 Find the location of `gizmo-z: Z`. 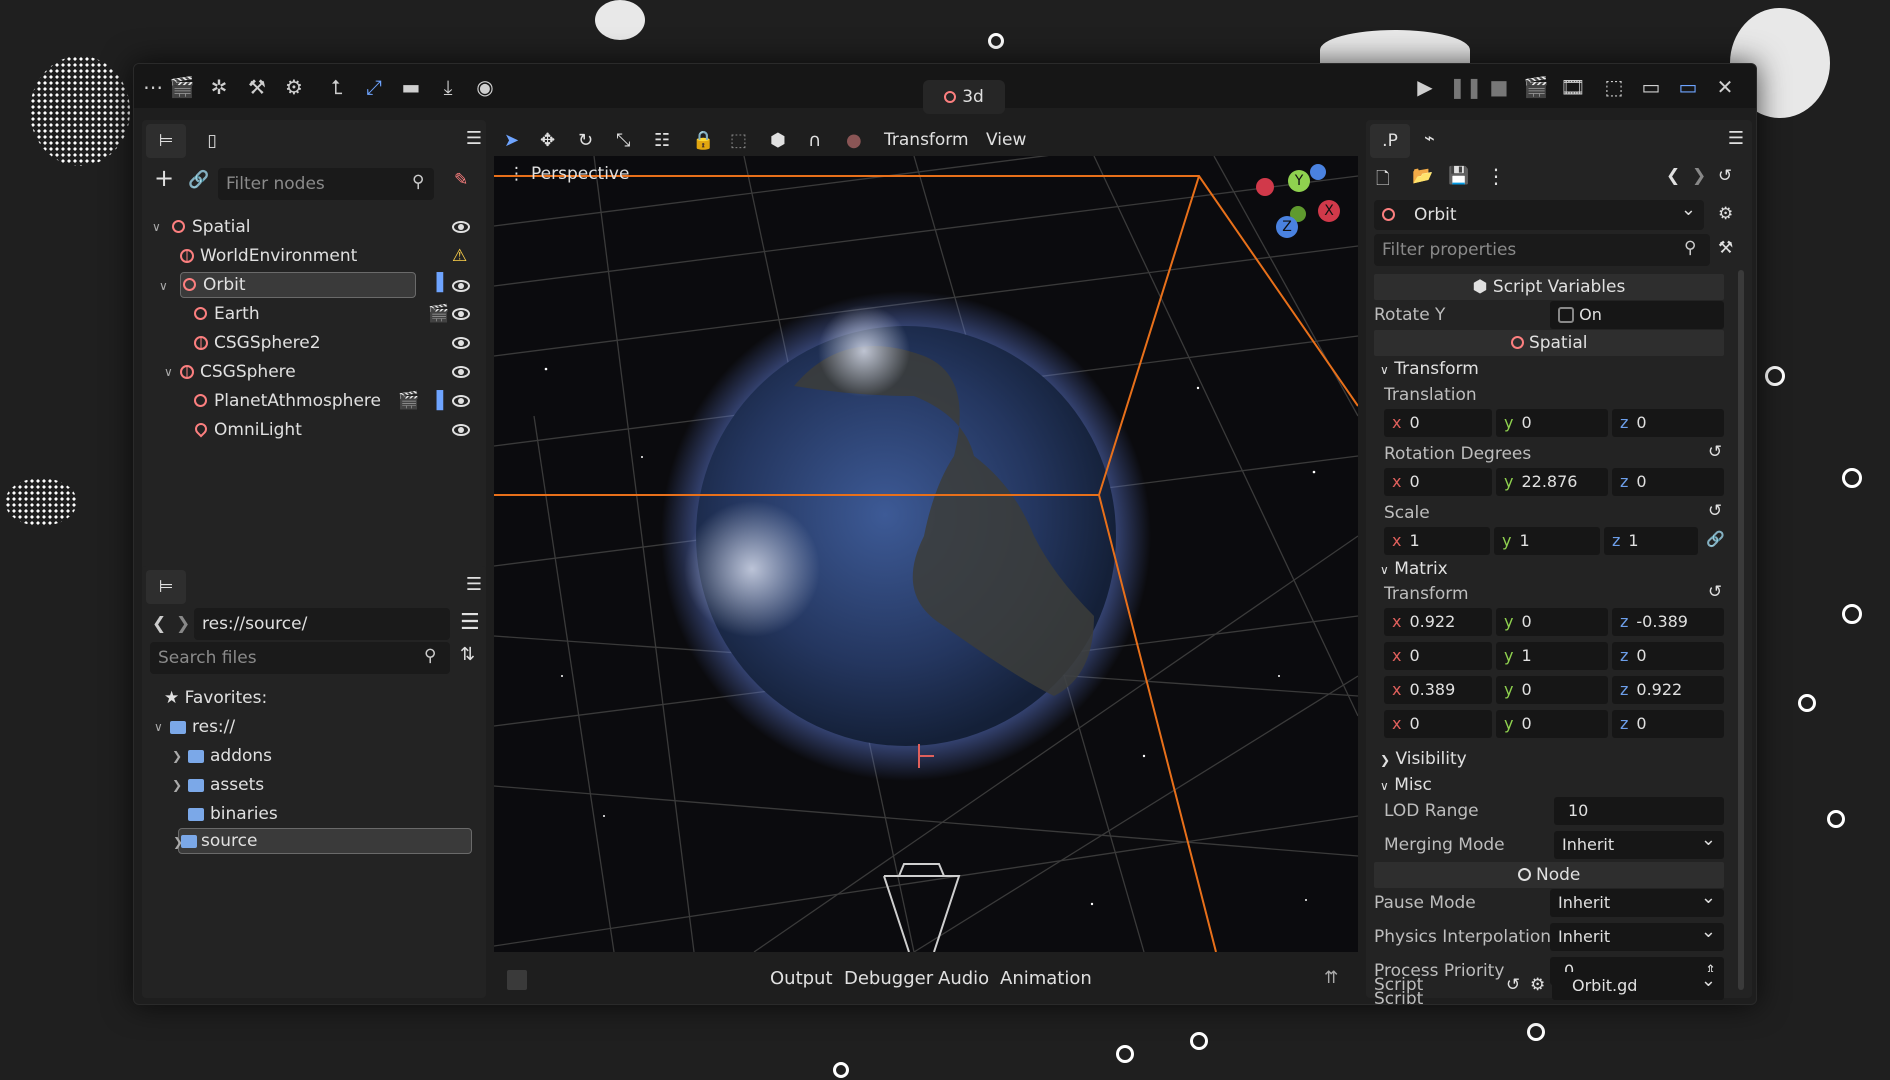

gizmo-z: Z is located at coordinates (1287, 227).